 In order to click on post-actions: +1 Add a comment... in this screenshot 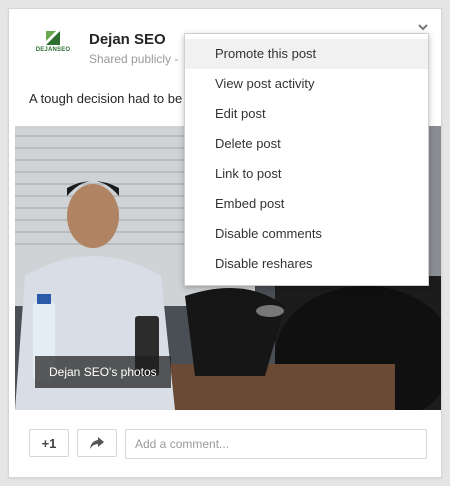, I will do `click(225, 446)`.